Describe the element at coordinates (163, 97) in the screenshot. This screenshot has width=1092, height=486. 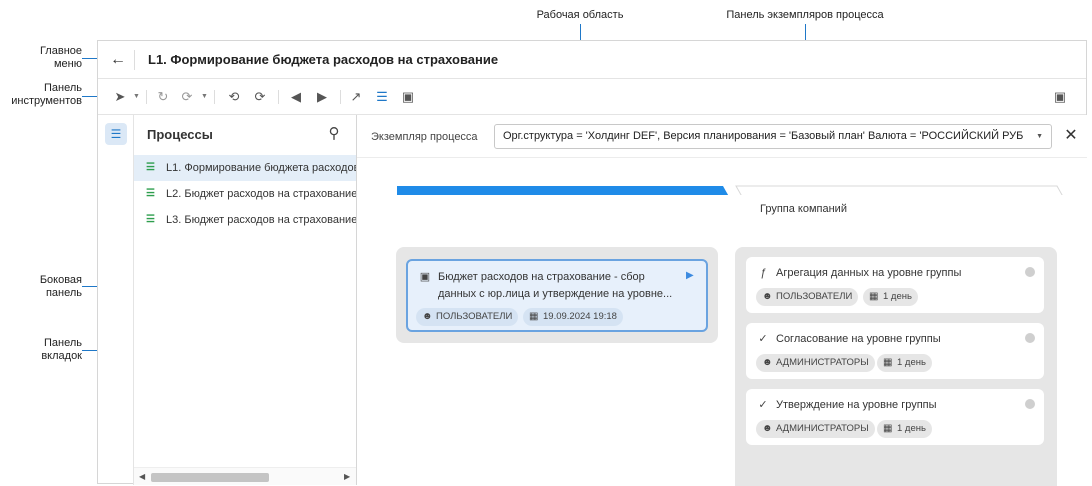
I see `refresh-icon: ↻` at that location.